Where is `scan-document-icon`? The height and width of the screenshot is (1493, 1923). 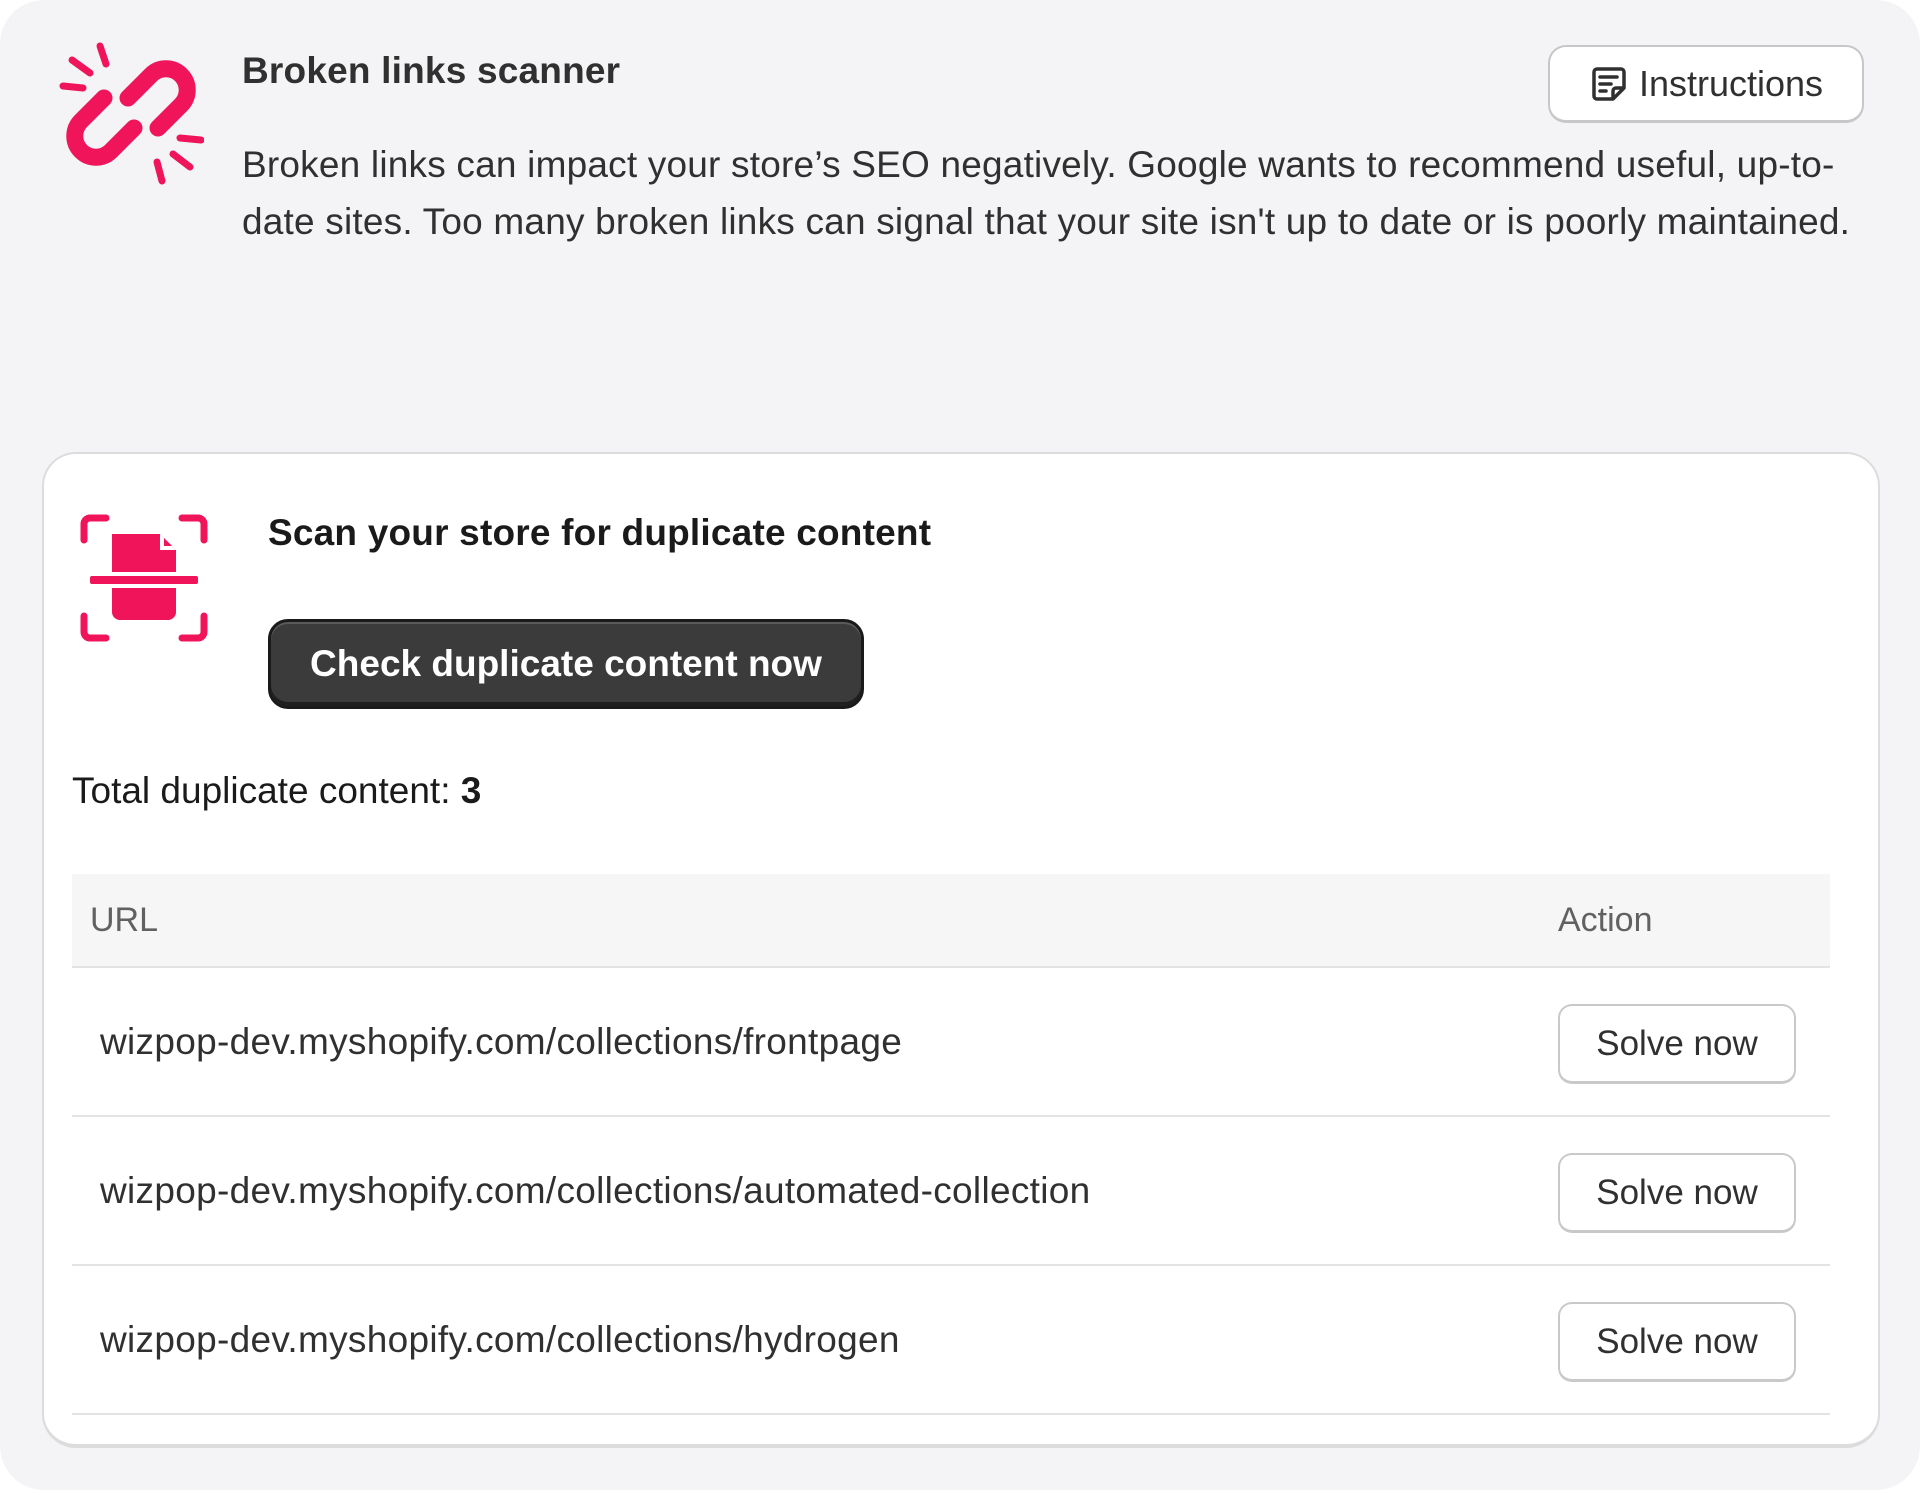 scan-document-icon is located at coordinates (144, 578).